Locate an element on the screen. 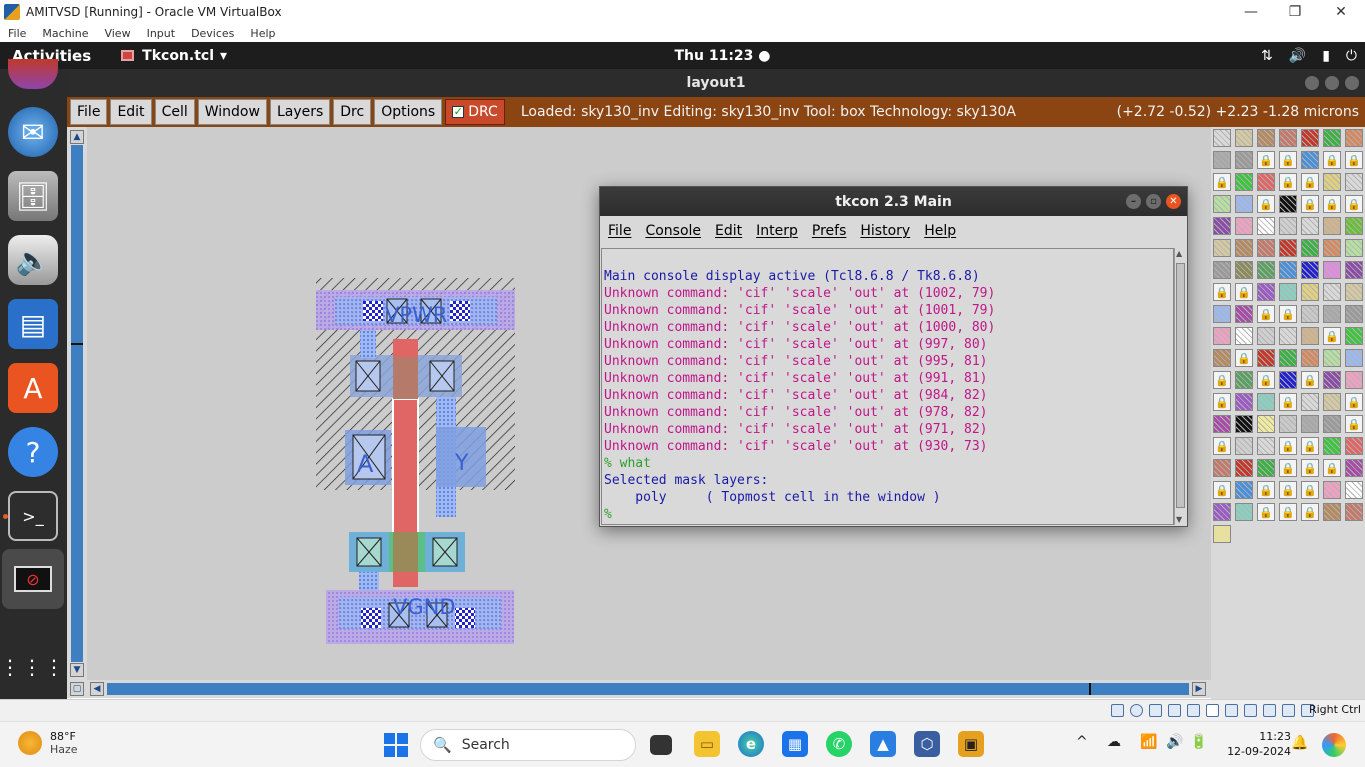  virtualbox-icon: ⬡ is located at coordinates (927, 744).